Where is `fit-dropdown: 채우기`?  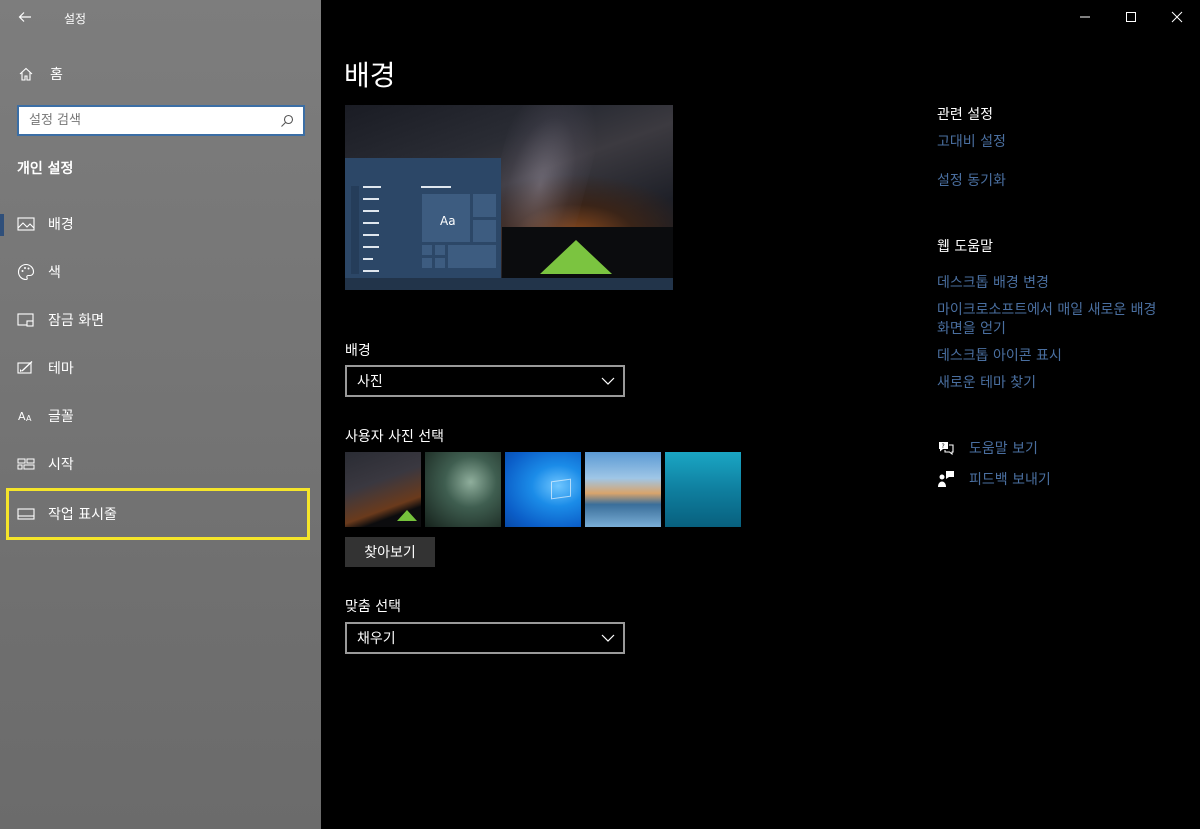 fit-dropdown: 채우기 is located at coordinates (485, 638).